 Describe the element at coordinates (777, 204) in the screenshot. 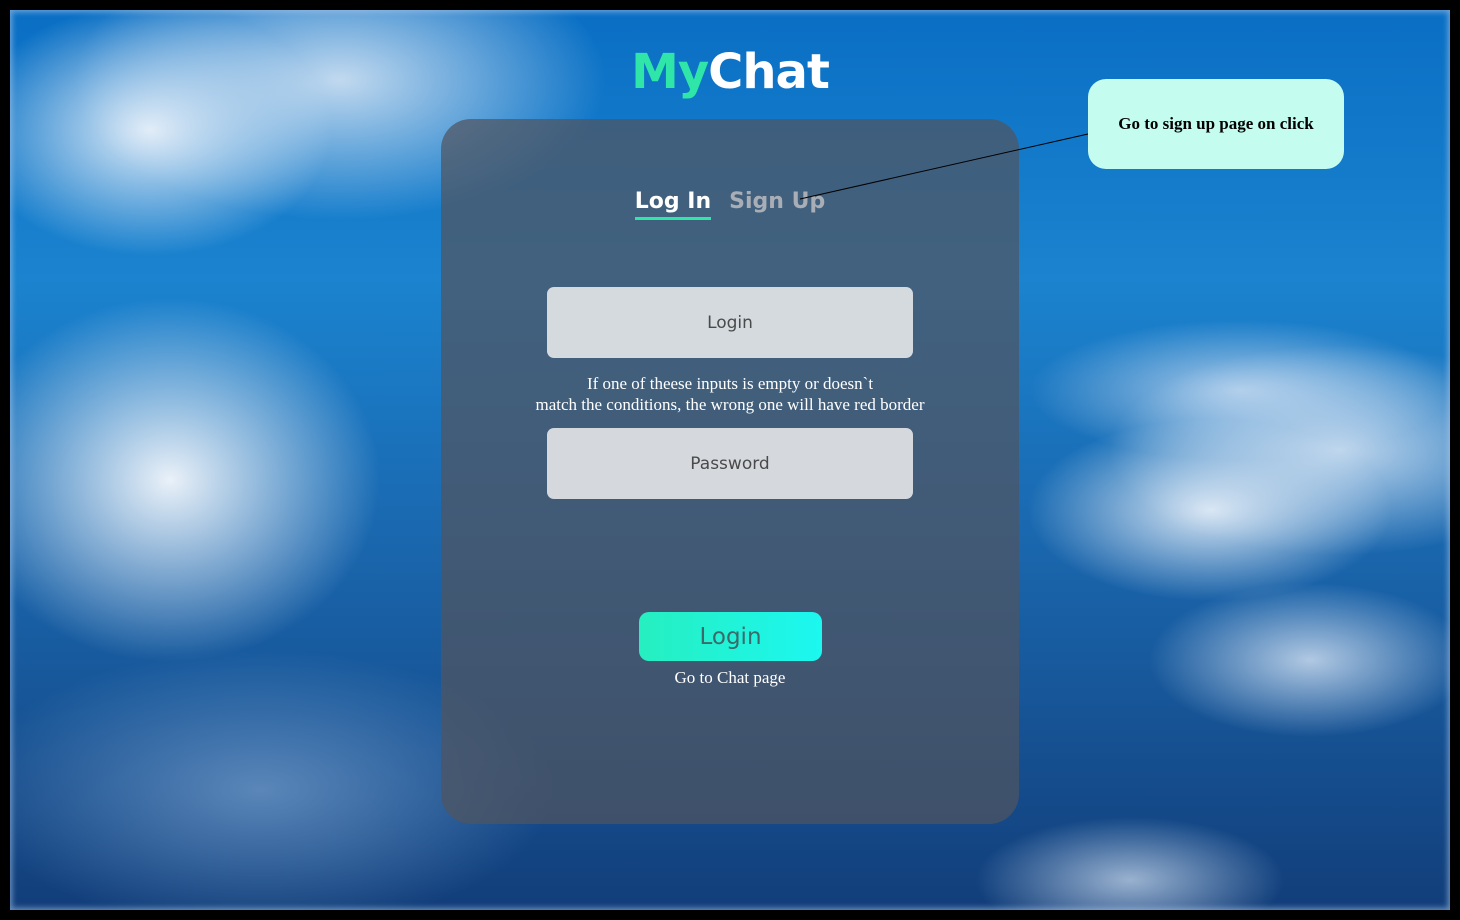

I see `tab-sign-up: Sign Up` at that location.